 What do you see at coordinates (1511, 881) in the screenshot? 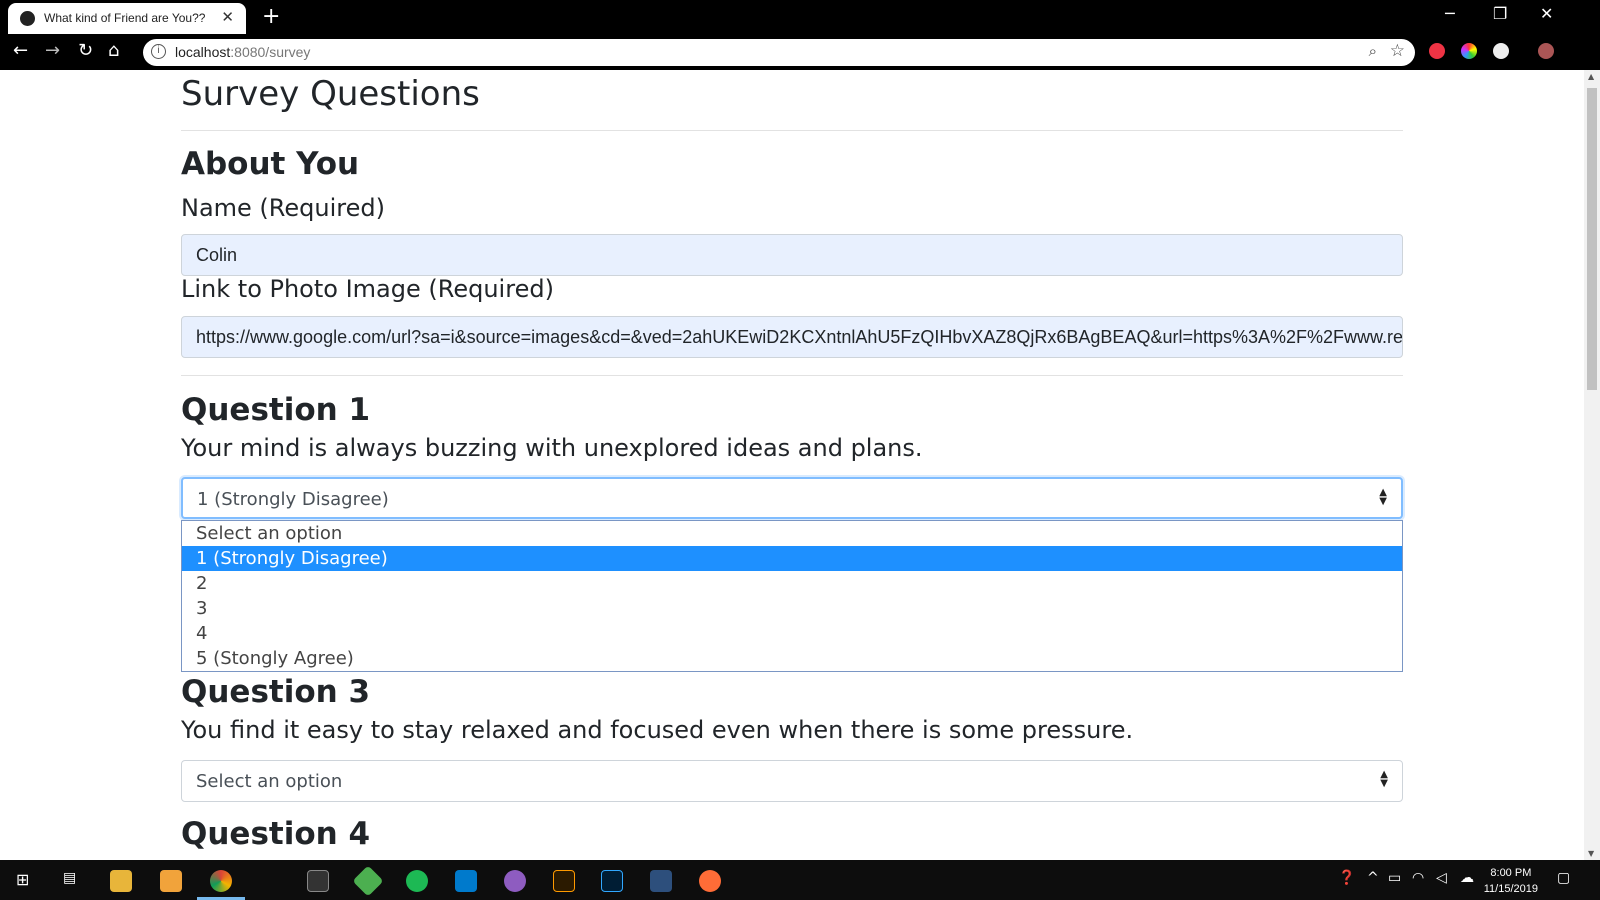
I see `system-clock: 8:00 PM 11/15/2019` at bounding box center [1511, 881].